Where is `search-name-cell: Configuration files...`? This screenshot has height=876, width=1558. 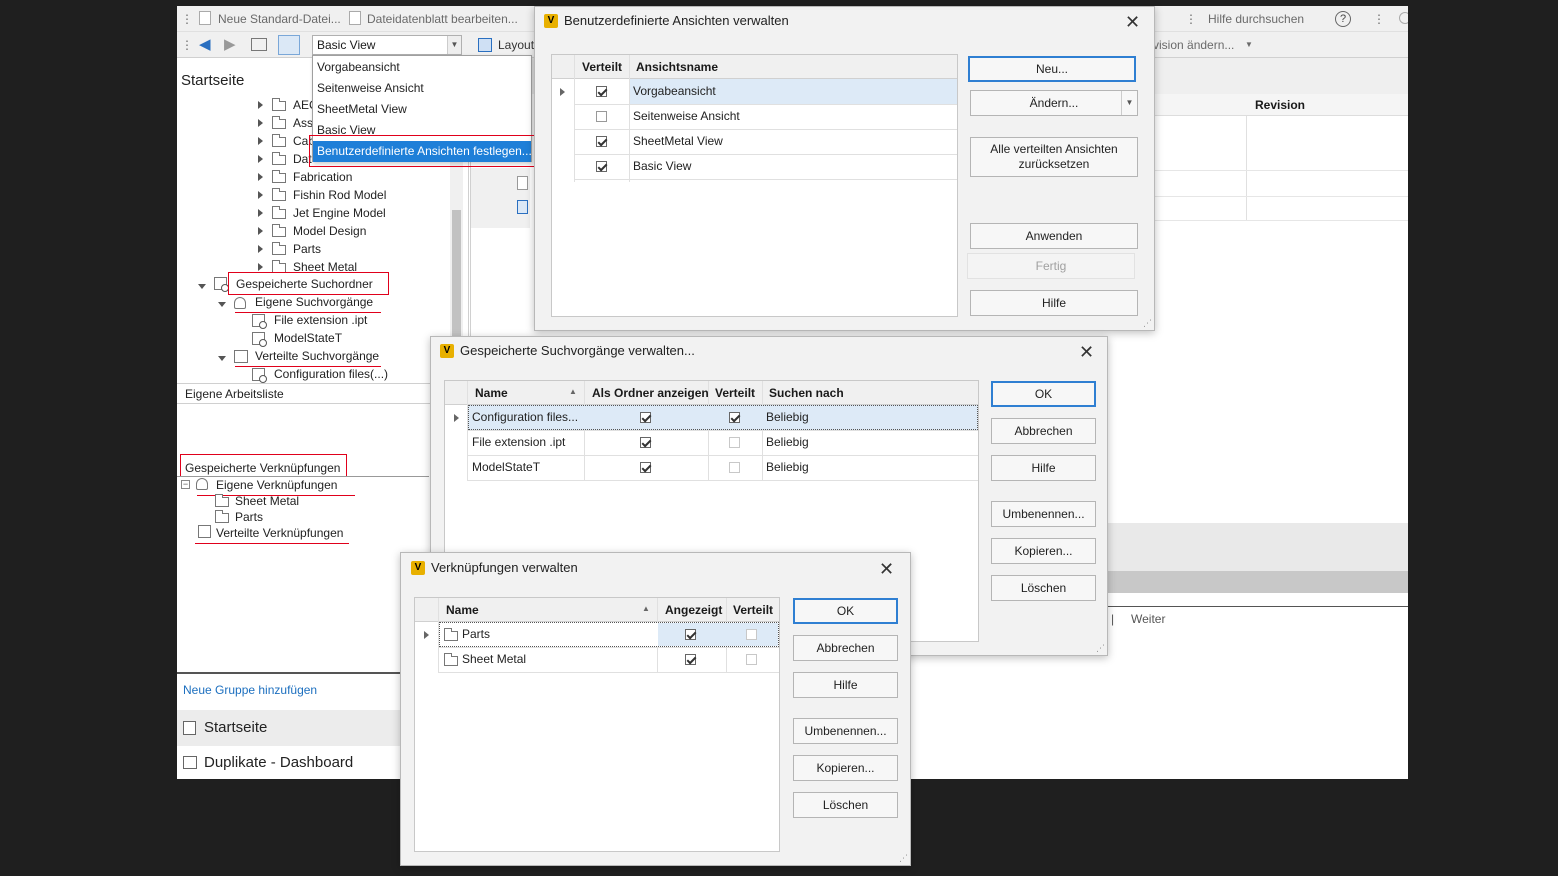
search-name-cell: Configuration files... is located at coordinates (525, 417).